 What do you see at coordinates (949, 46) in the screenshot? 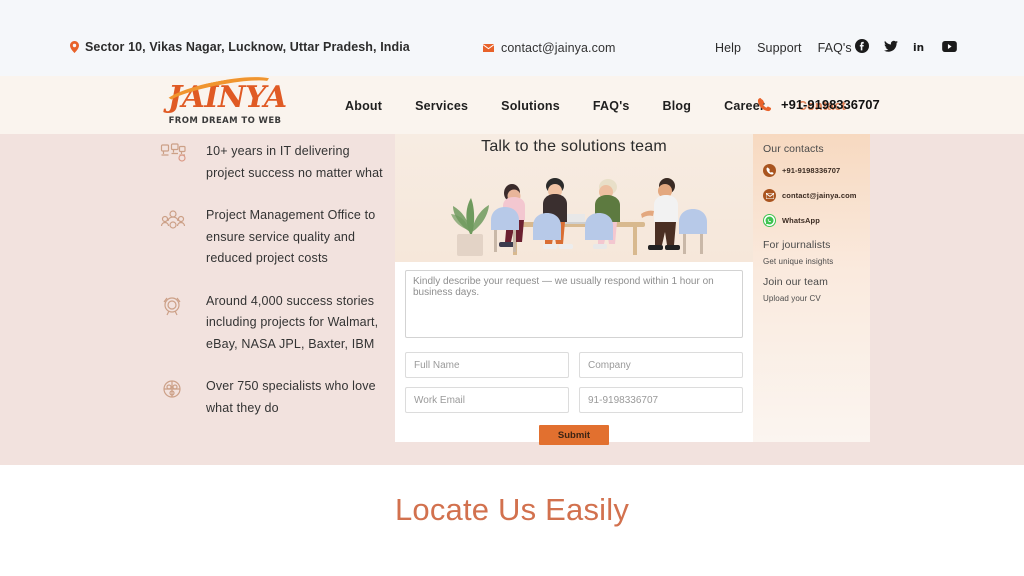
I see `youtube-icon` at bounding box center [949, 46].